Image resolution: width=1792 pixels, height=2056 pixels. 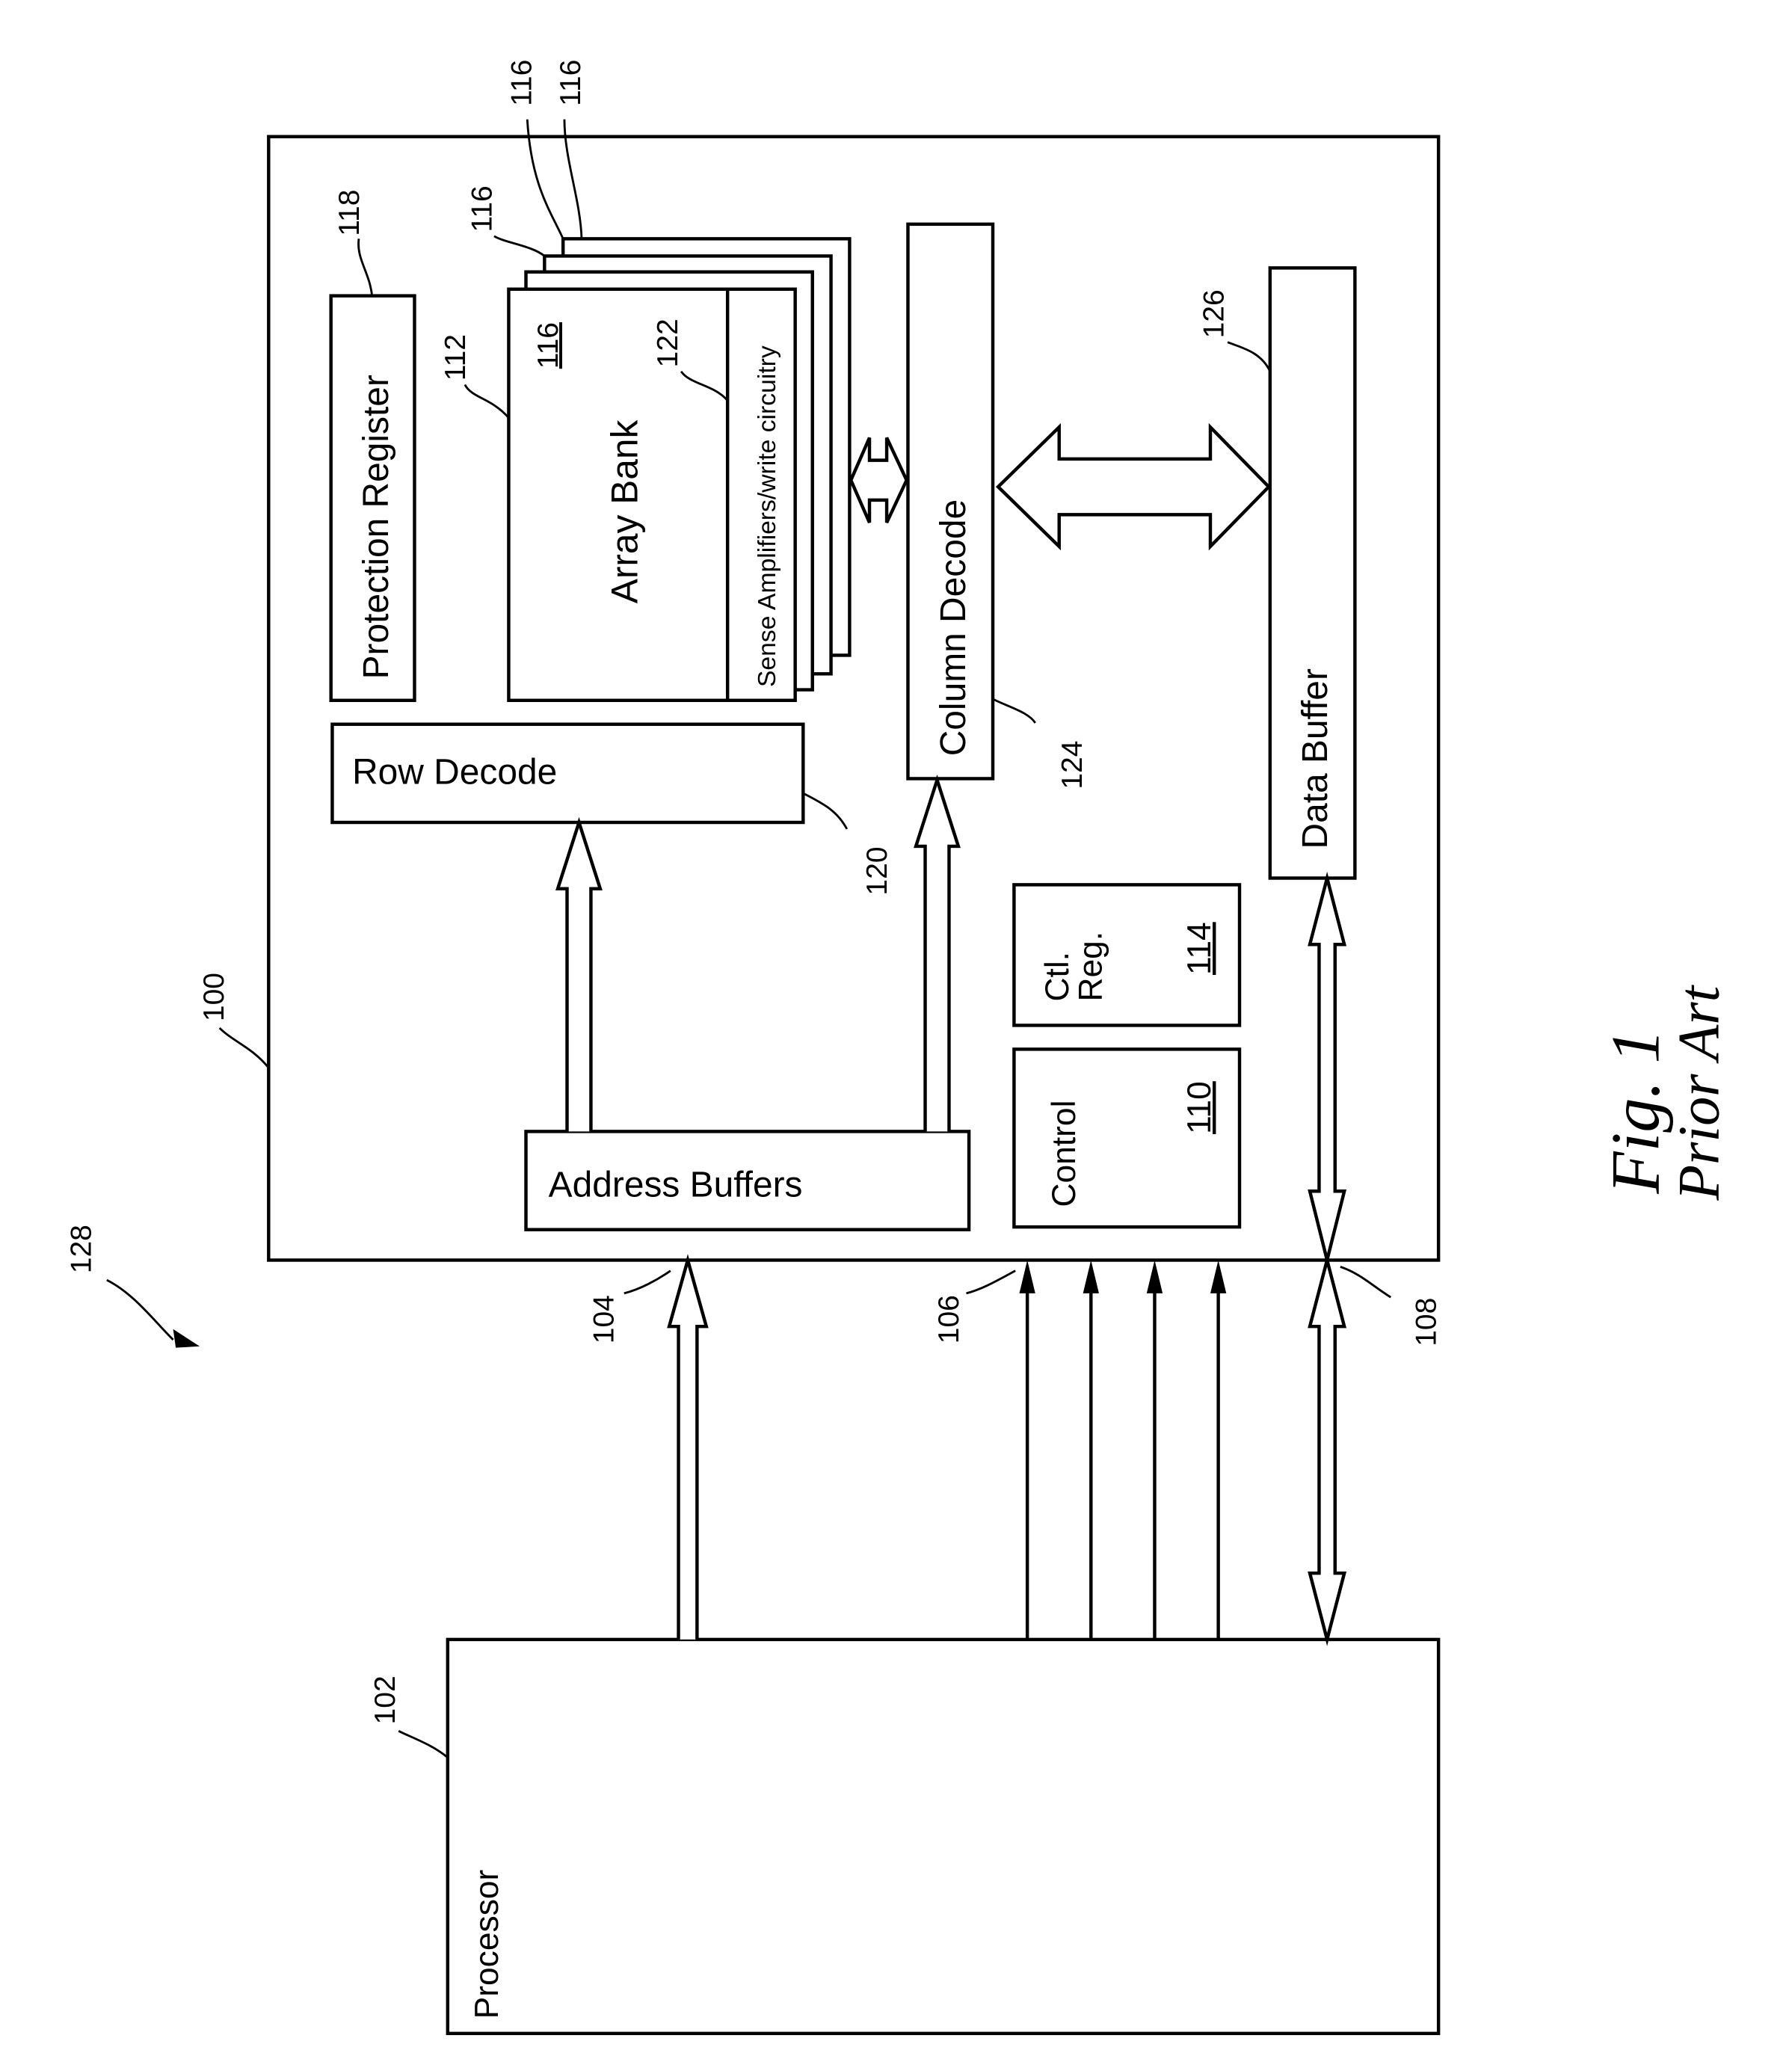 What do you see at coordinates (1427, 1322) in the screenshot?
I see `ref-108: 108` at bounding box center [1427, 1322].